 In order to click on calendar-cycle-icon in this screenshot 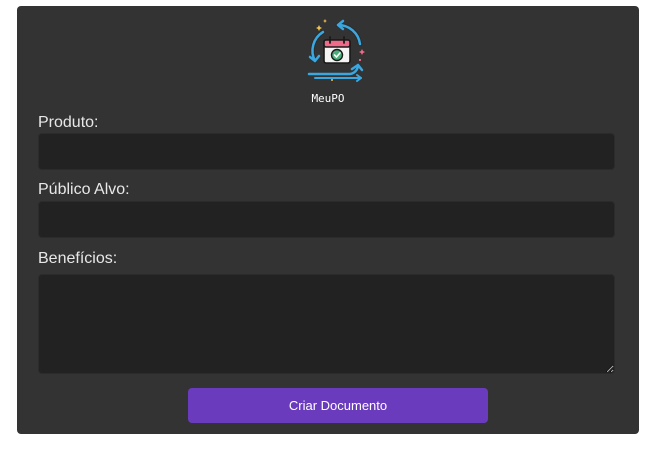, I will do `click(336, 50)`.